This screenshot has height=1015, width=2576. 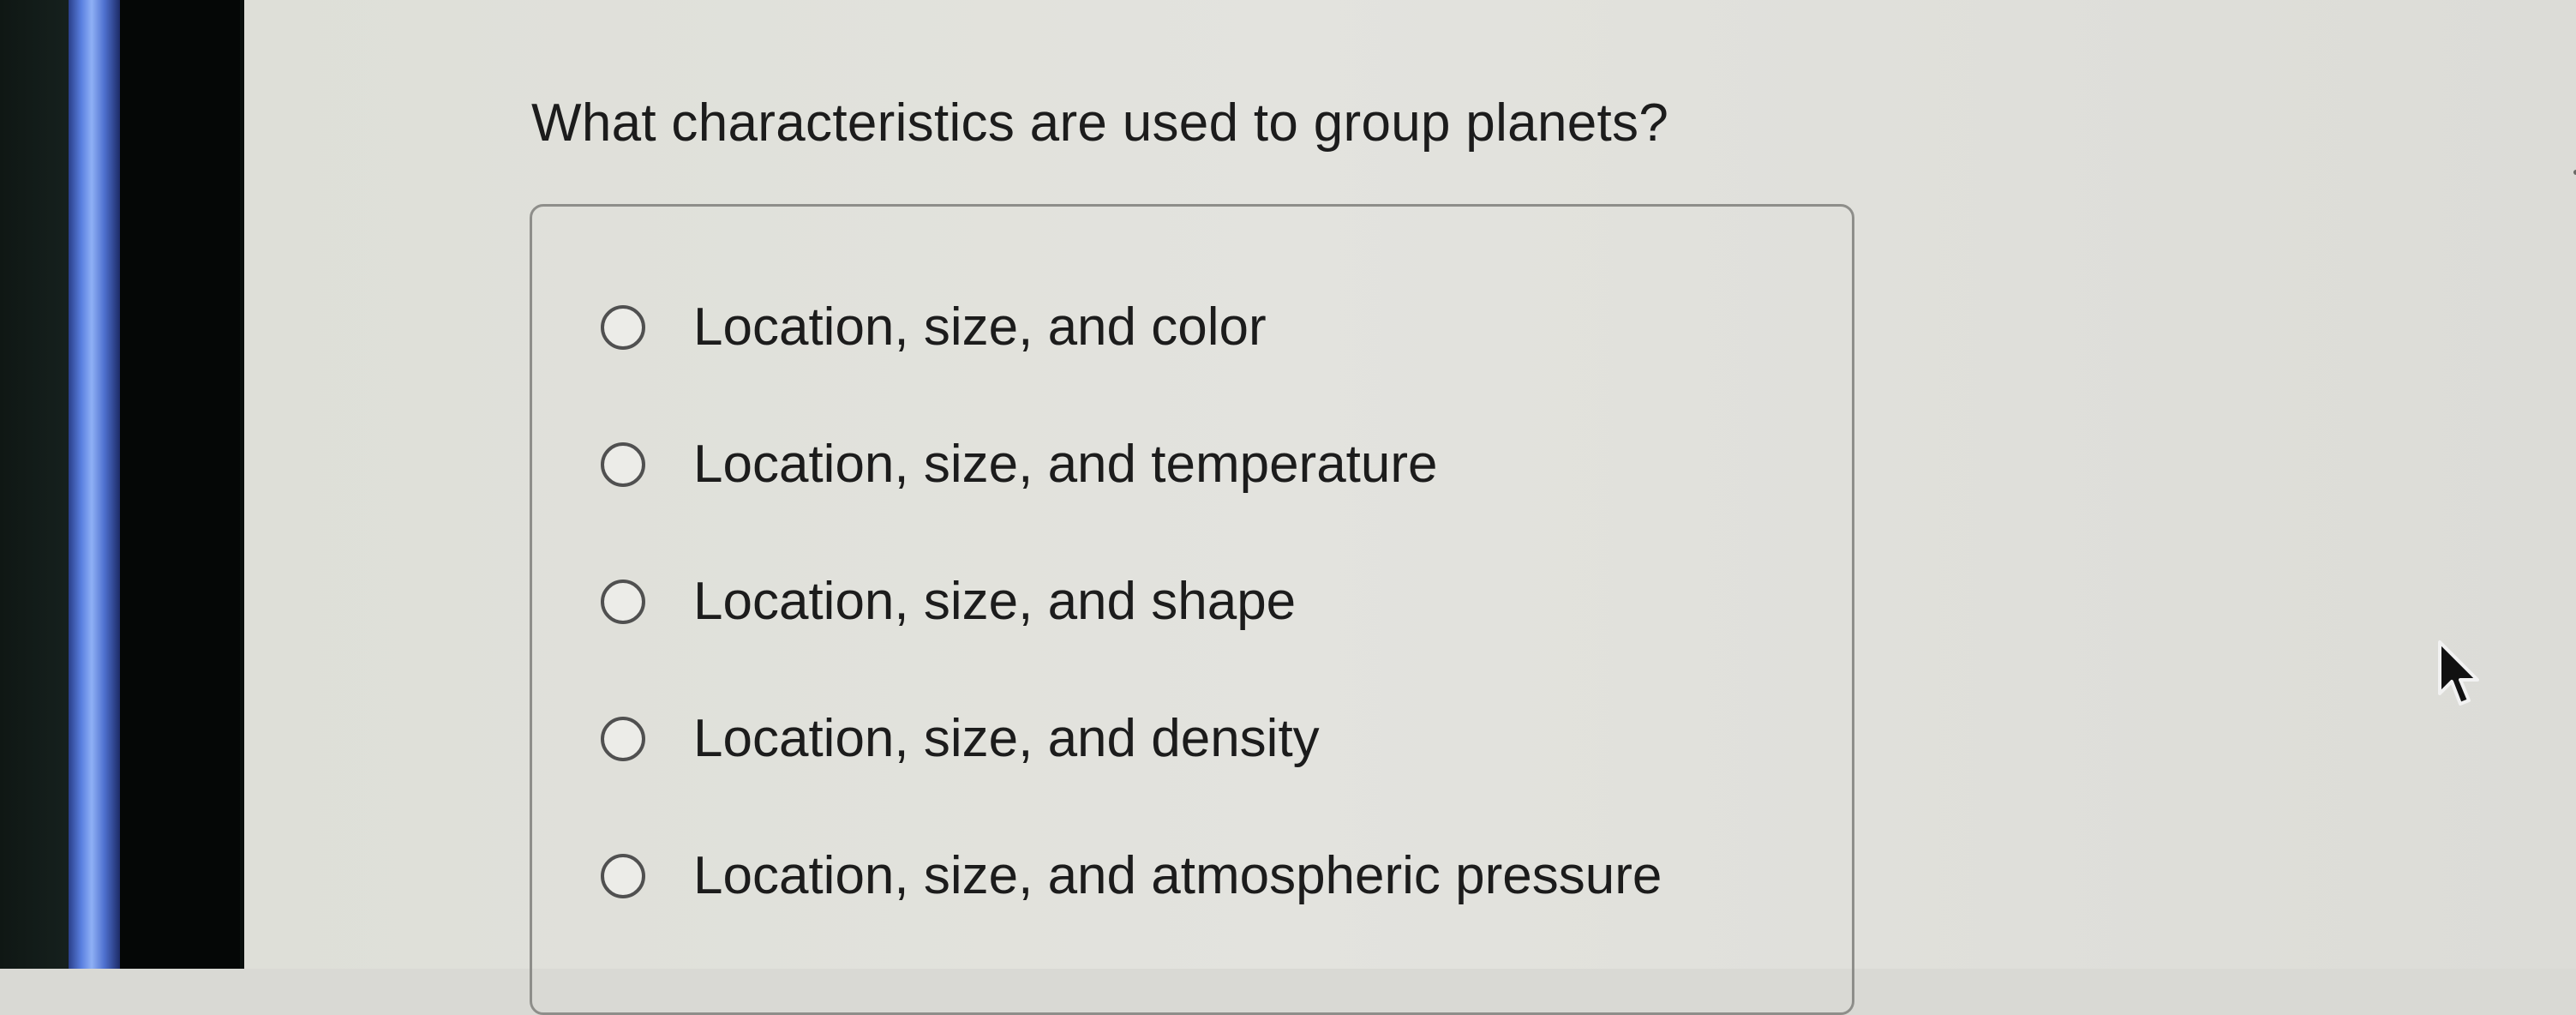 I want to click on answer-option-label: Location, size, and atmospheric pressure, so click(x=1177, y=875).